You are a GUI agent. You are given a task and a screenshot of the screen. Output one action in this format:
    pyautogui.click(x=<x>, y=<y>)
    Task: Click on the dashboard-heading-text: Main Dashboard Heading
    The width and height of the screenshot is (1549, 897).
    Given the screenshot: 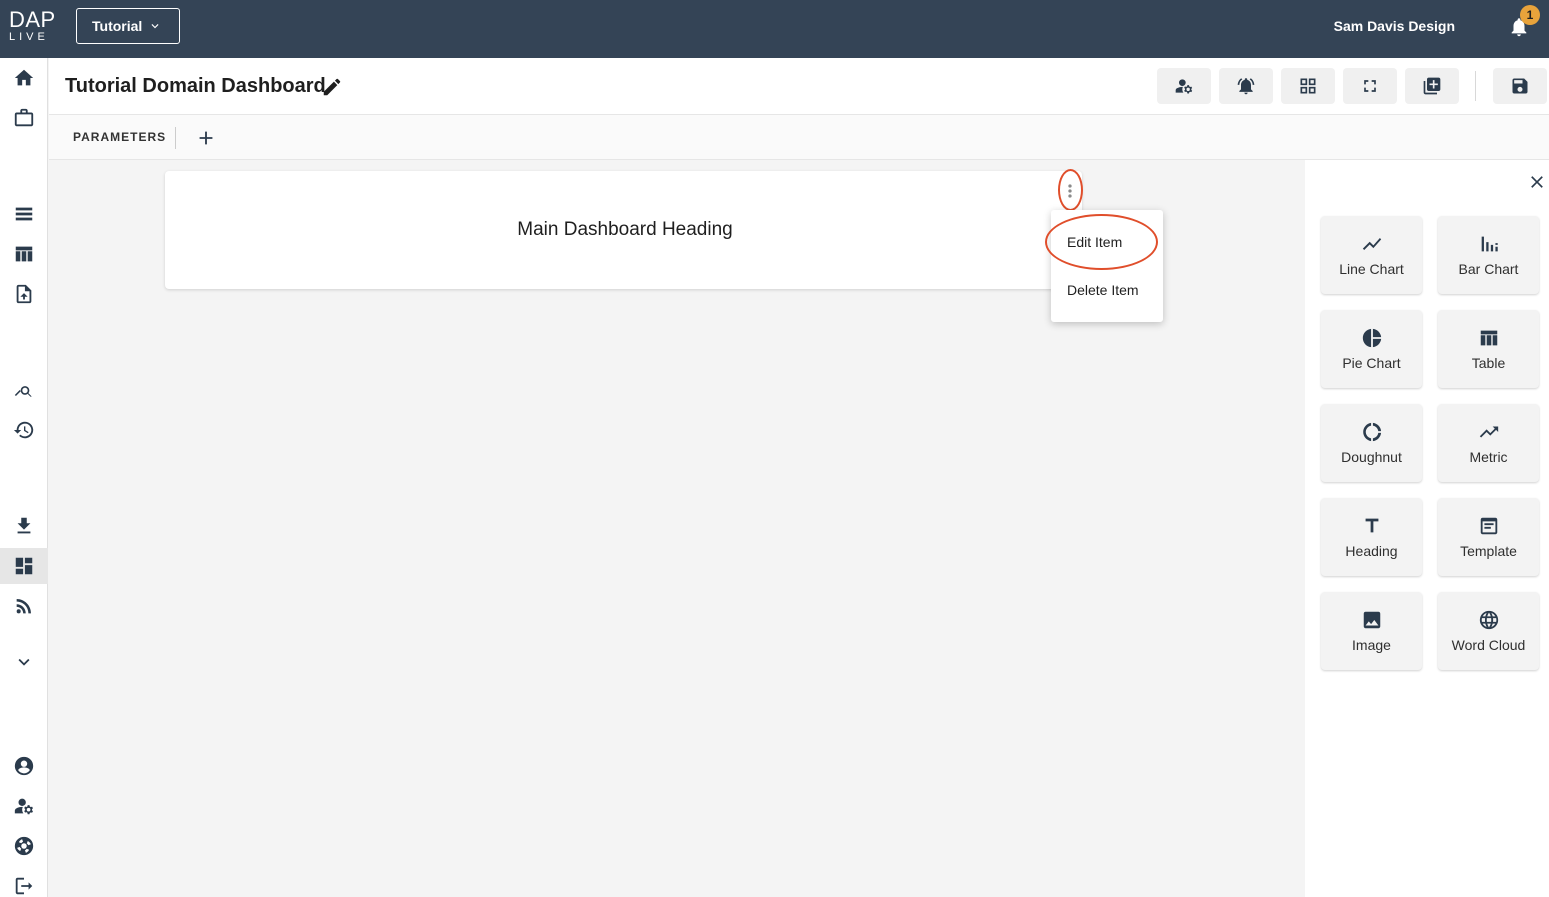 What is the action you would take?
    pyautogui.click(x=625, y=229)
    